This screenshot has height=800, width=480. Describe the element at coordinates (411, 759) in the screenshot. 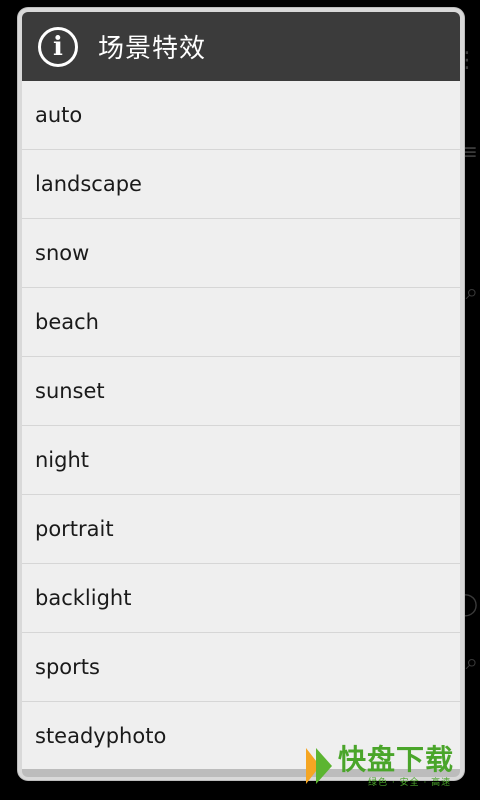

I see `watermark-title-b: 盘下载` at that location.